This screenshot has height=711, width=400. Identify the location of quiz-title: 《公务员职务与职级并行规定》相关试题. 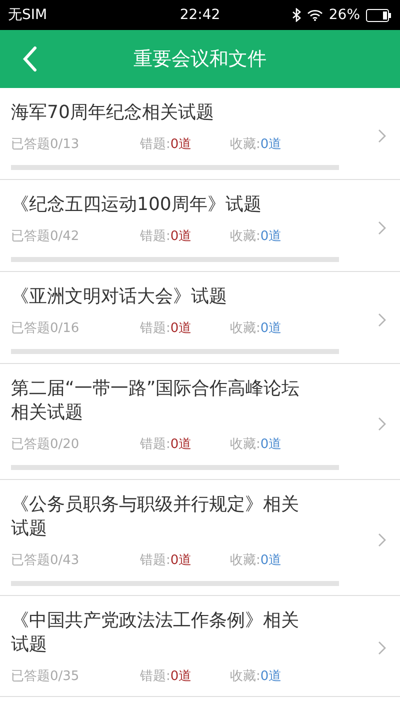
(155, 517).